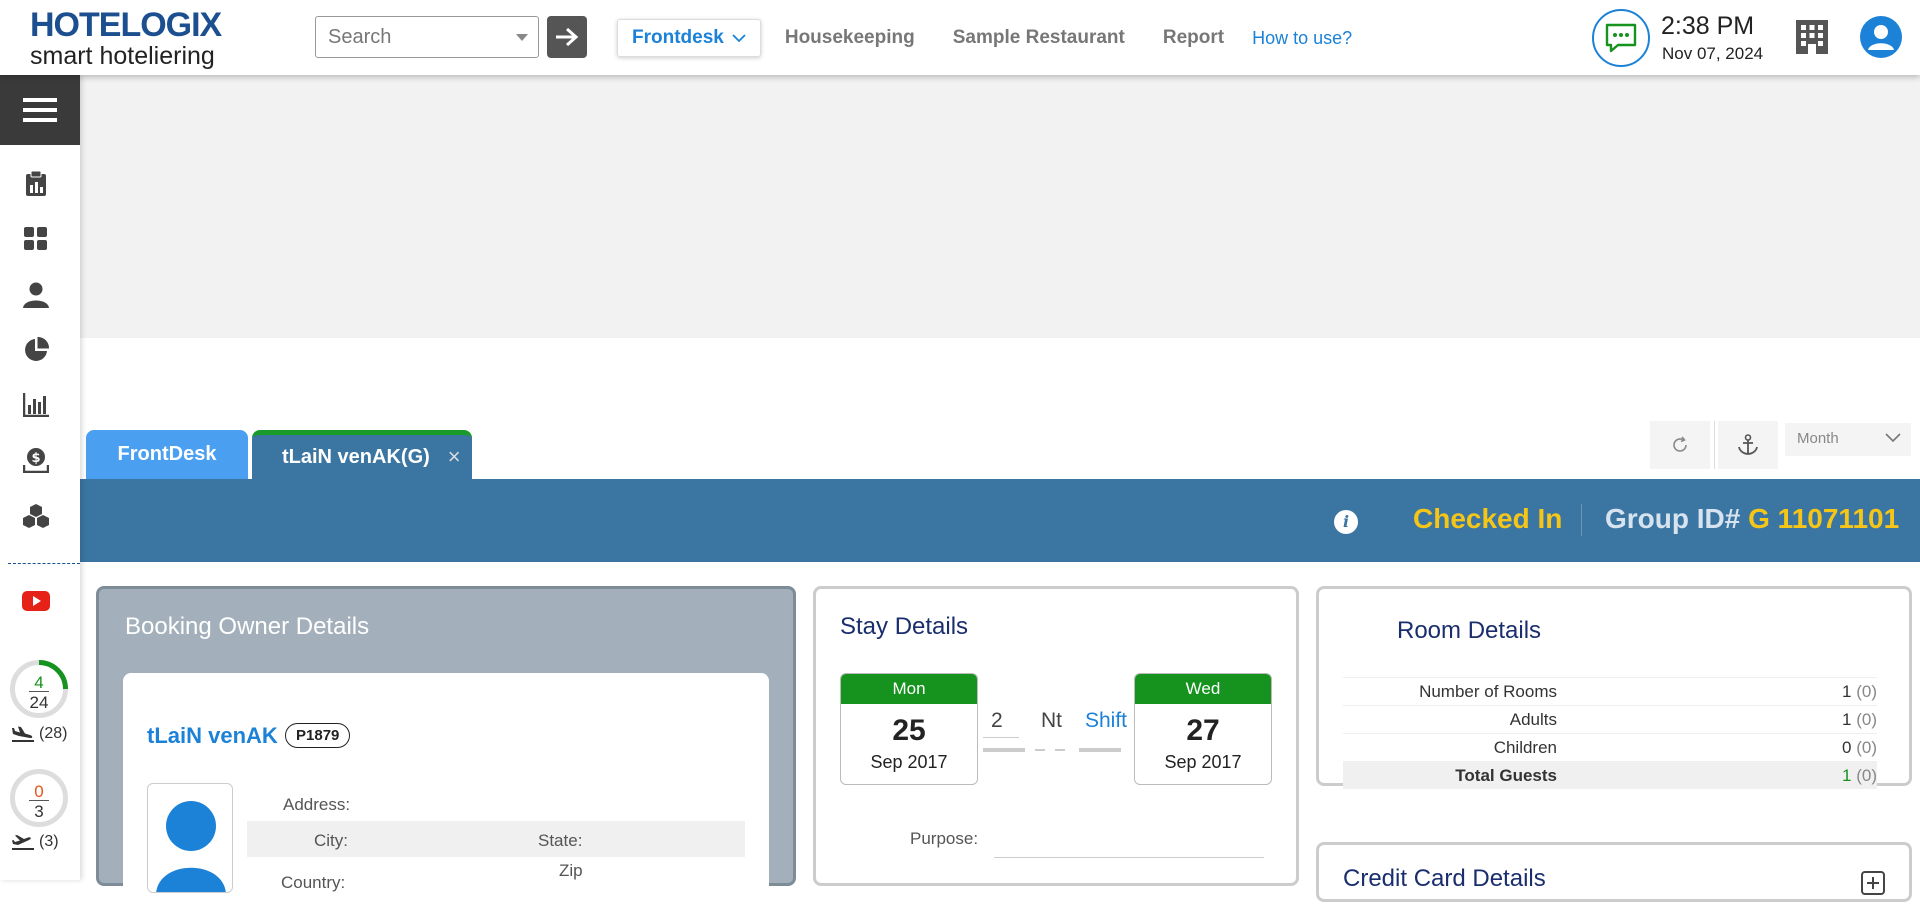 The width and height of the screenshot is (1920, 923). What do you see at coordinates (1039, 38) in the screenshot?
I see `nav-restaurant: Sample Restaurant` at bounding box center [1039, 38].